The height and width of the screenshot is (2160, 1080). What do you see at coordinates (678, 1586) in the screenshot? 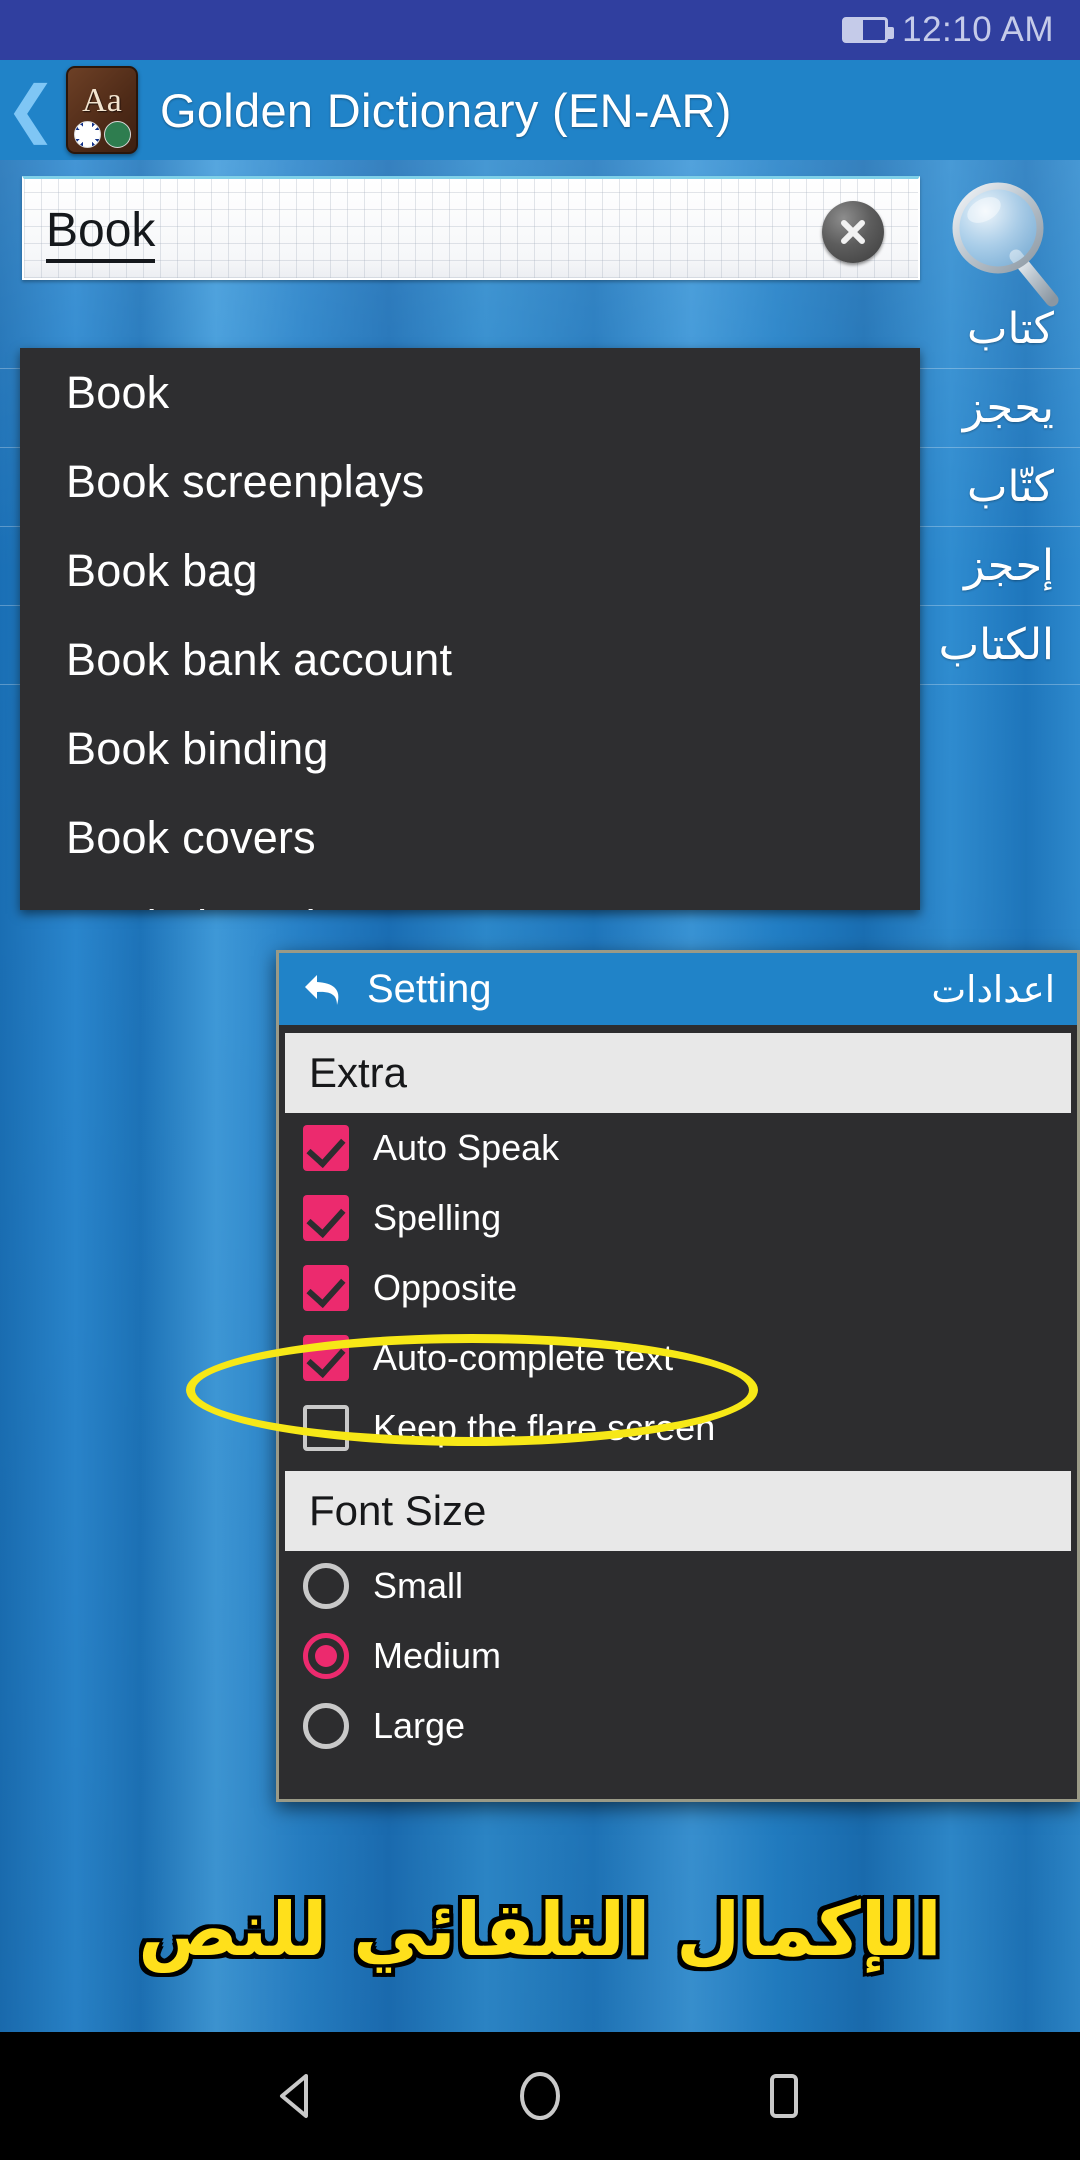
I see `radio-row-small: Small` at bounding box center [678, 1586].